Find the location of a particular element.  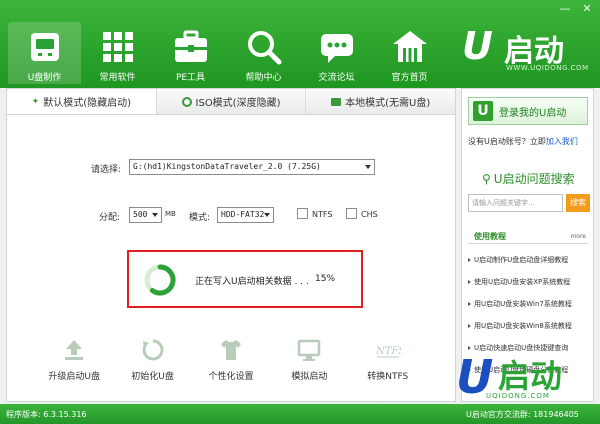

chat-bubble-icon is located at coordinates (336, 48).